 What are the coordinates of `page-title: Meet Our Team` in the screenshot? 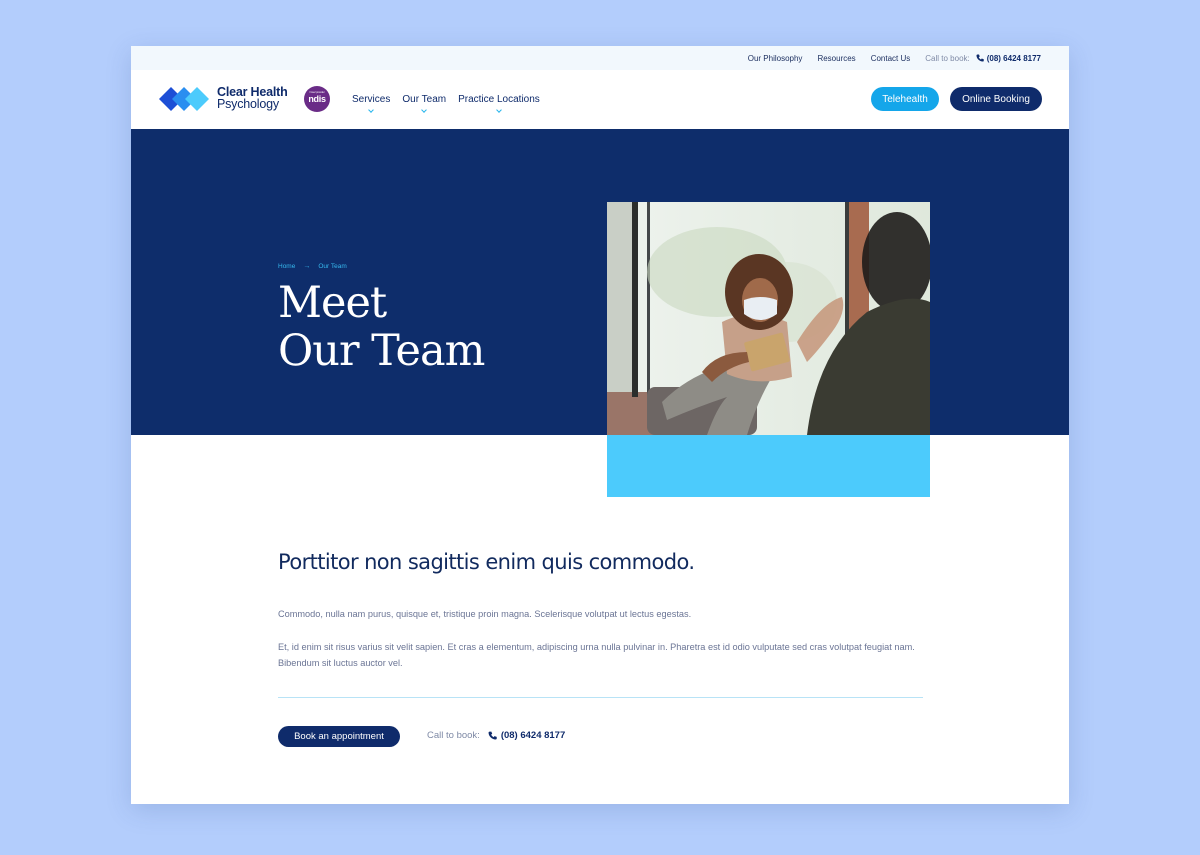 It's located at (381, 327).